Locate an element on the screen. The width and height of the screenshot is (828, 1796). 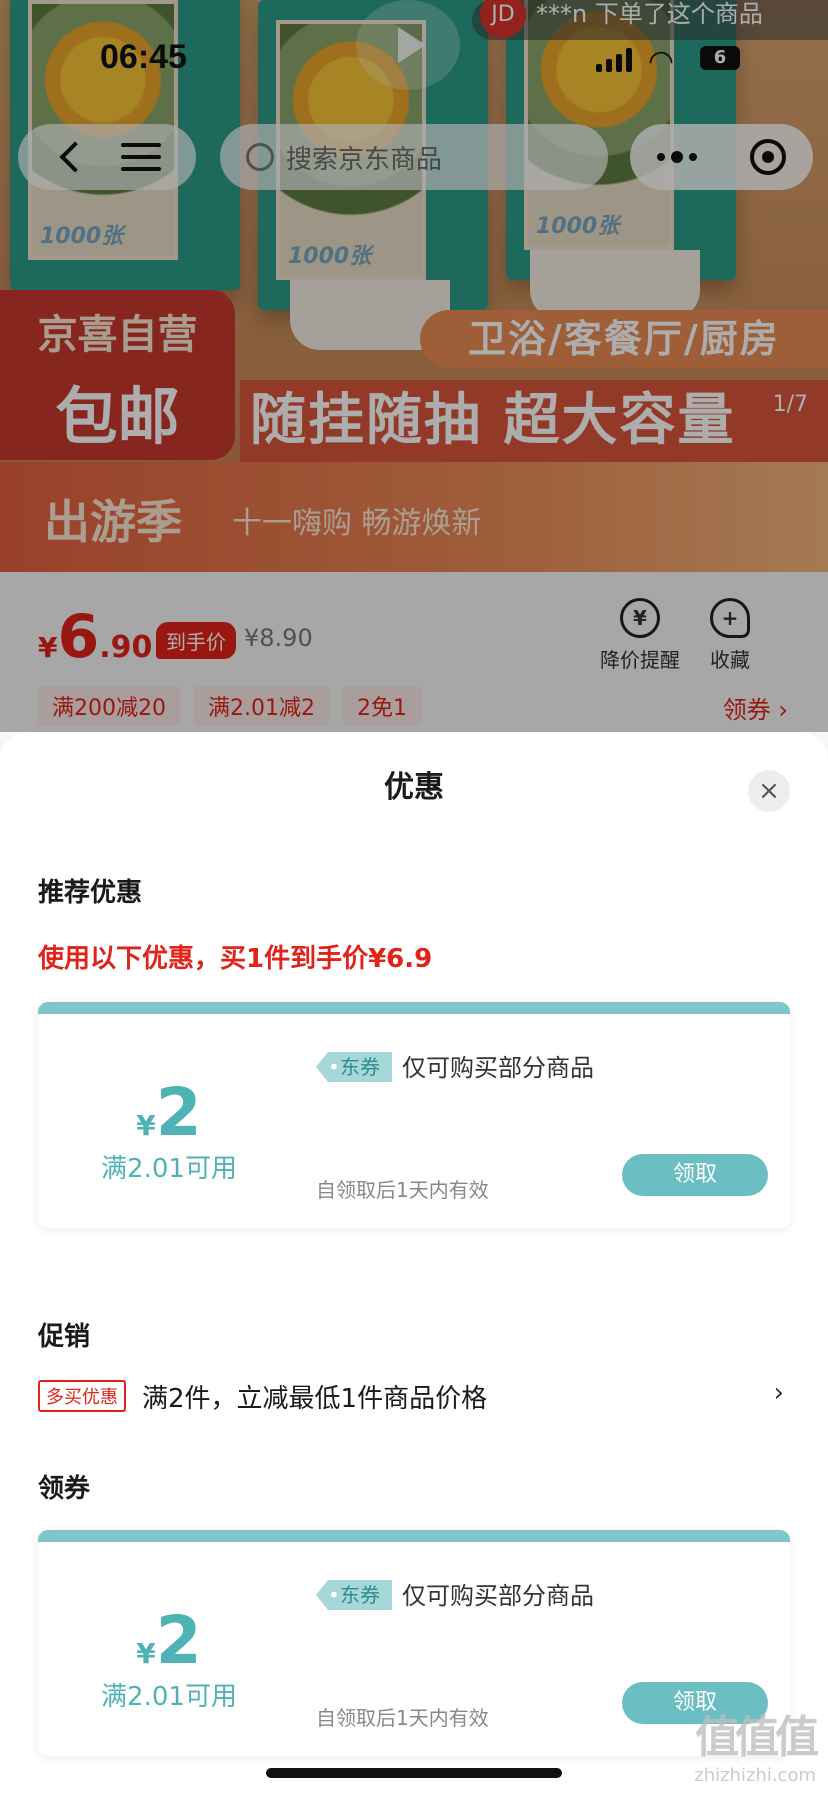
chevron-right-icon: › is located at coordinates (778, 1393).